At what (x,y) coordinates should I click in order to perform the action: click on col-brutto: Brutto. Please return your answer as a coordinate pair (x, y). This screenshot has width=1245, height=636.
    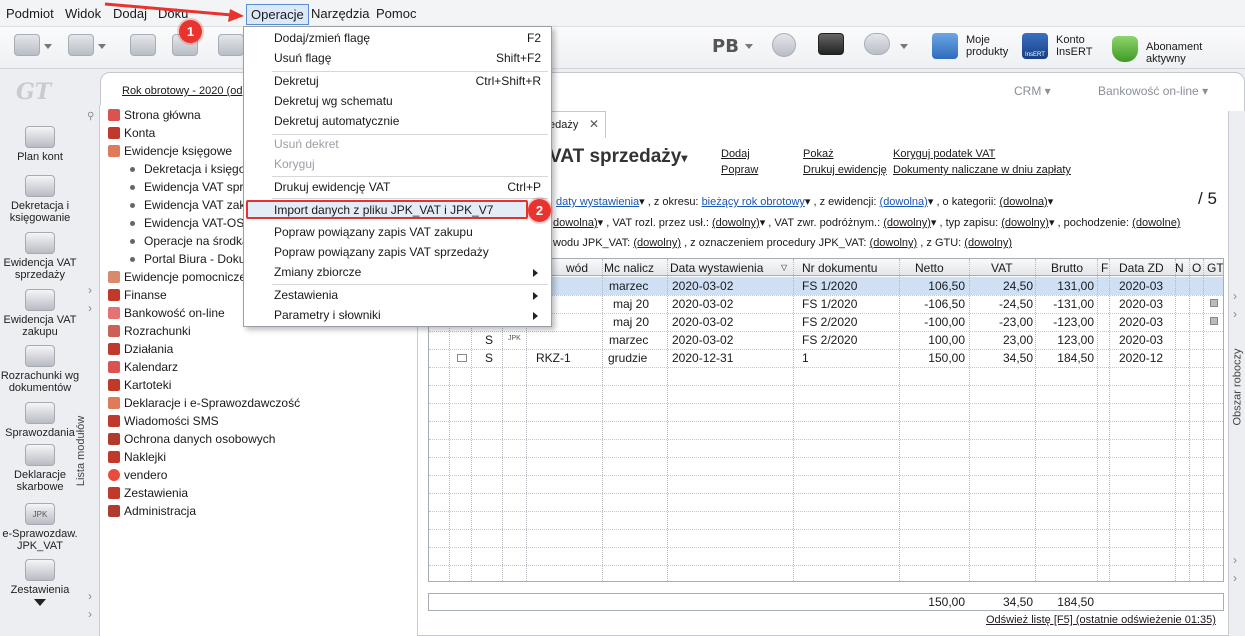
    Looking at the image, I should click on (1067, 268).